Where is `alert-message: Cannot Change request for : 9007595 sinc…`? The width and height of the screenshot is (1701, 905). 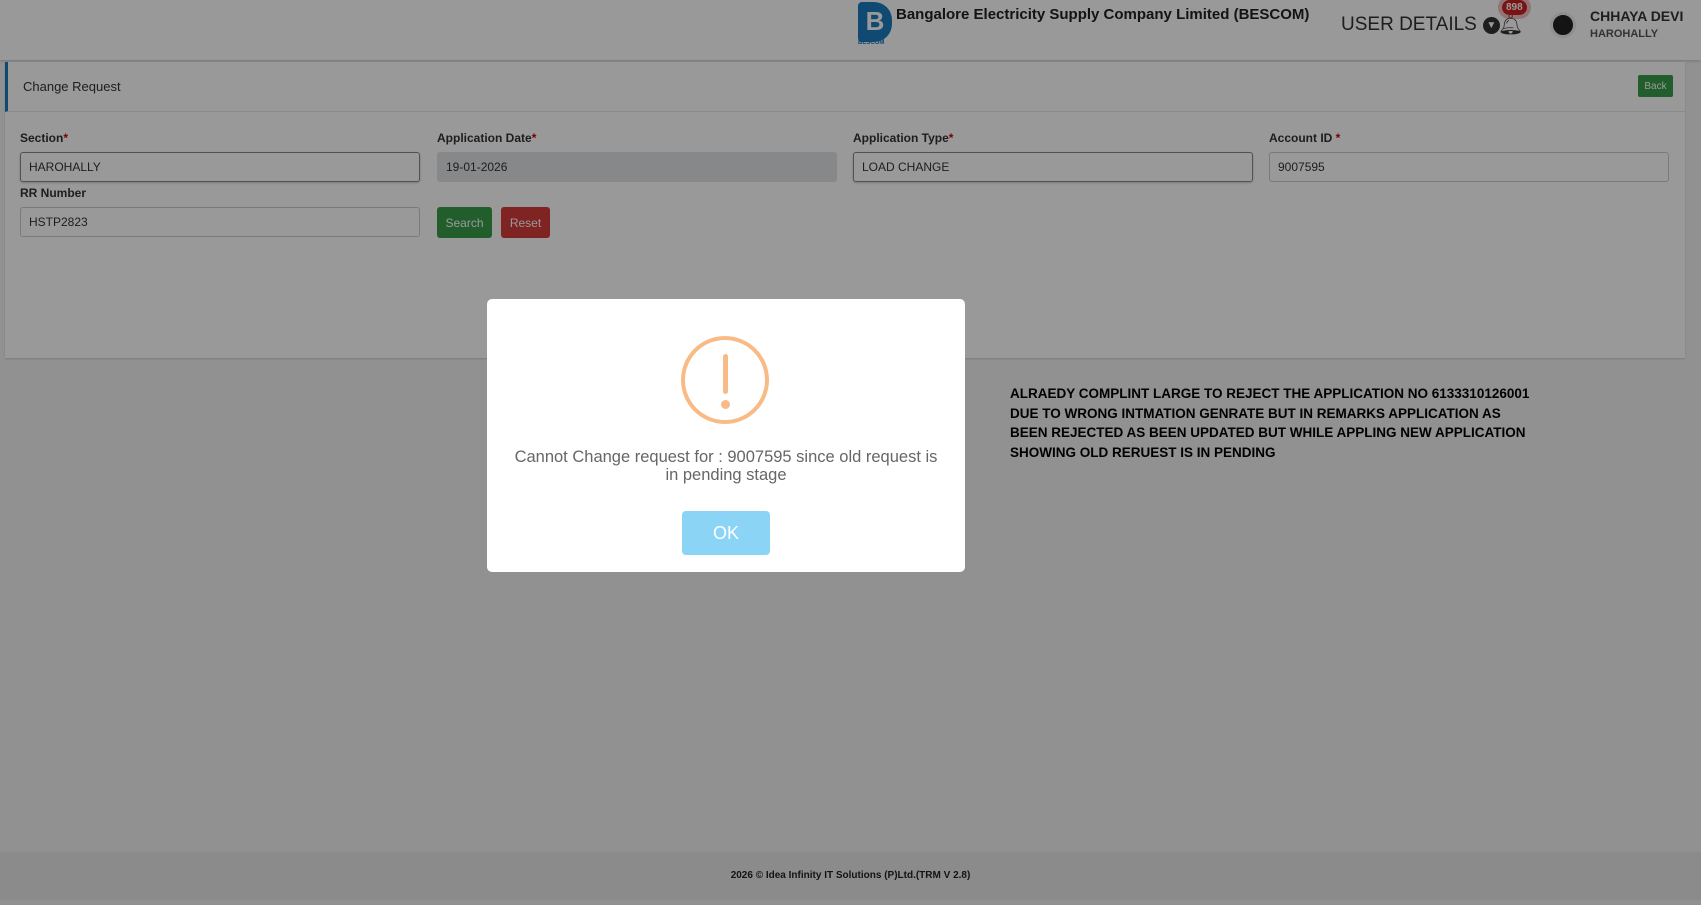
alert-message: Cannot Change request for : 9007595 sinc… is located at coordinates (726, 466).